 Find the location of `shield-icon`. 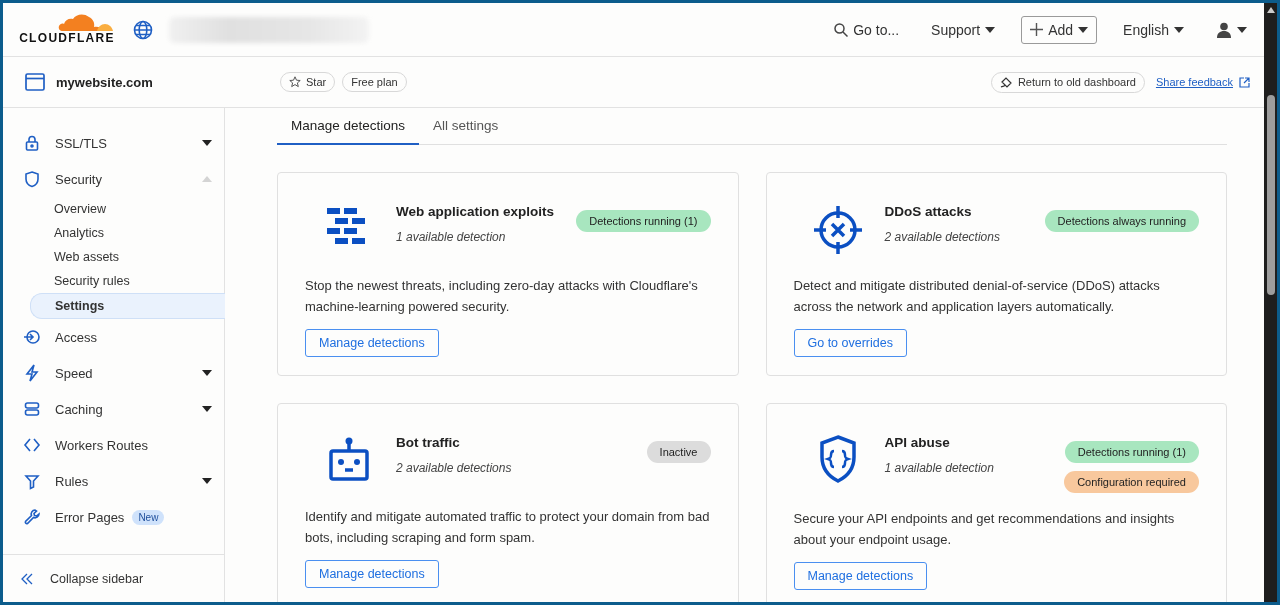

shield-icon is located at coordinates (32, 179).